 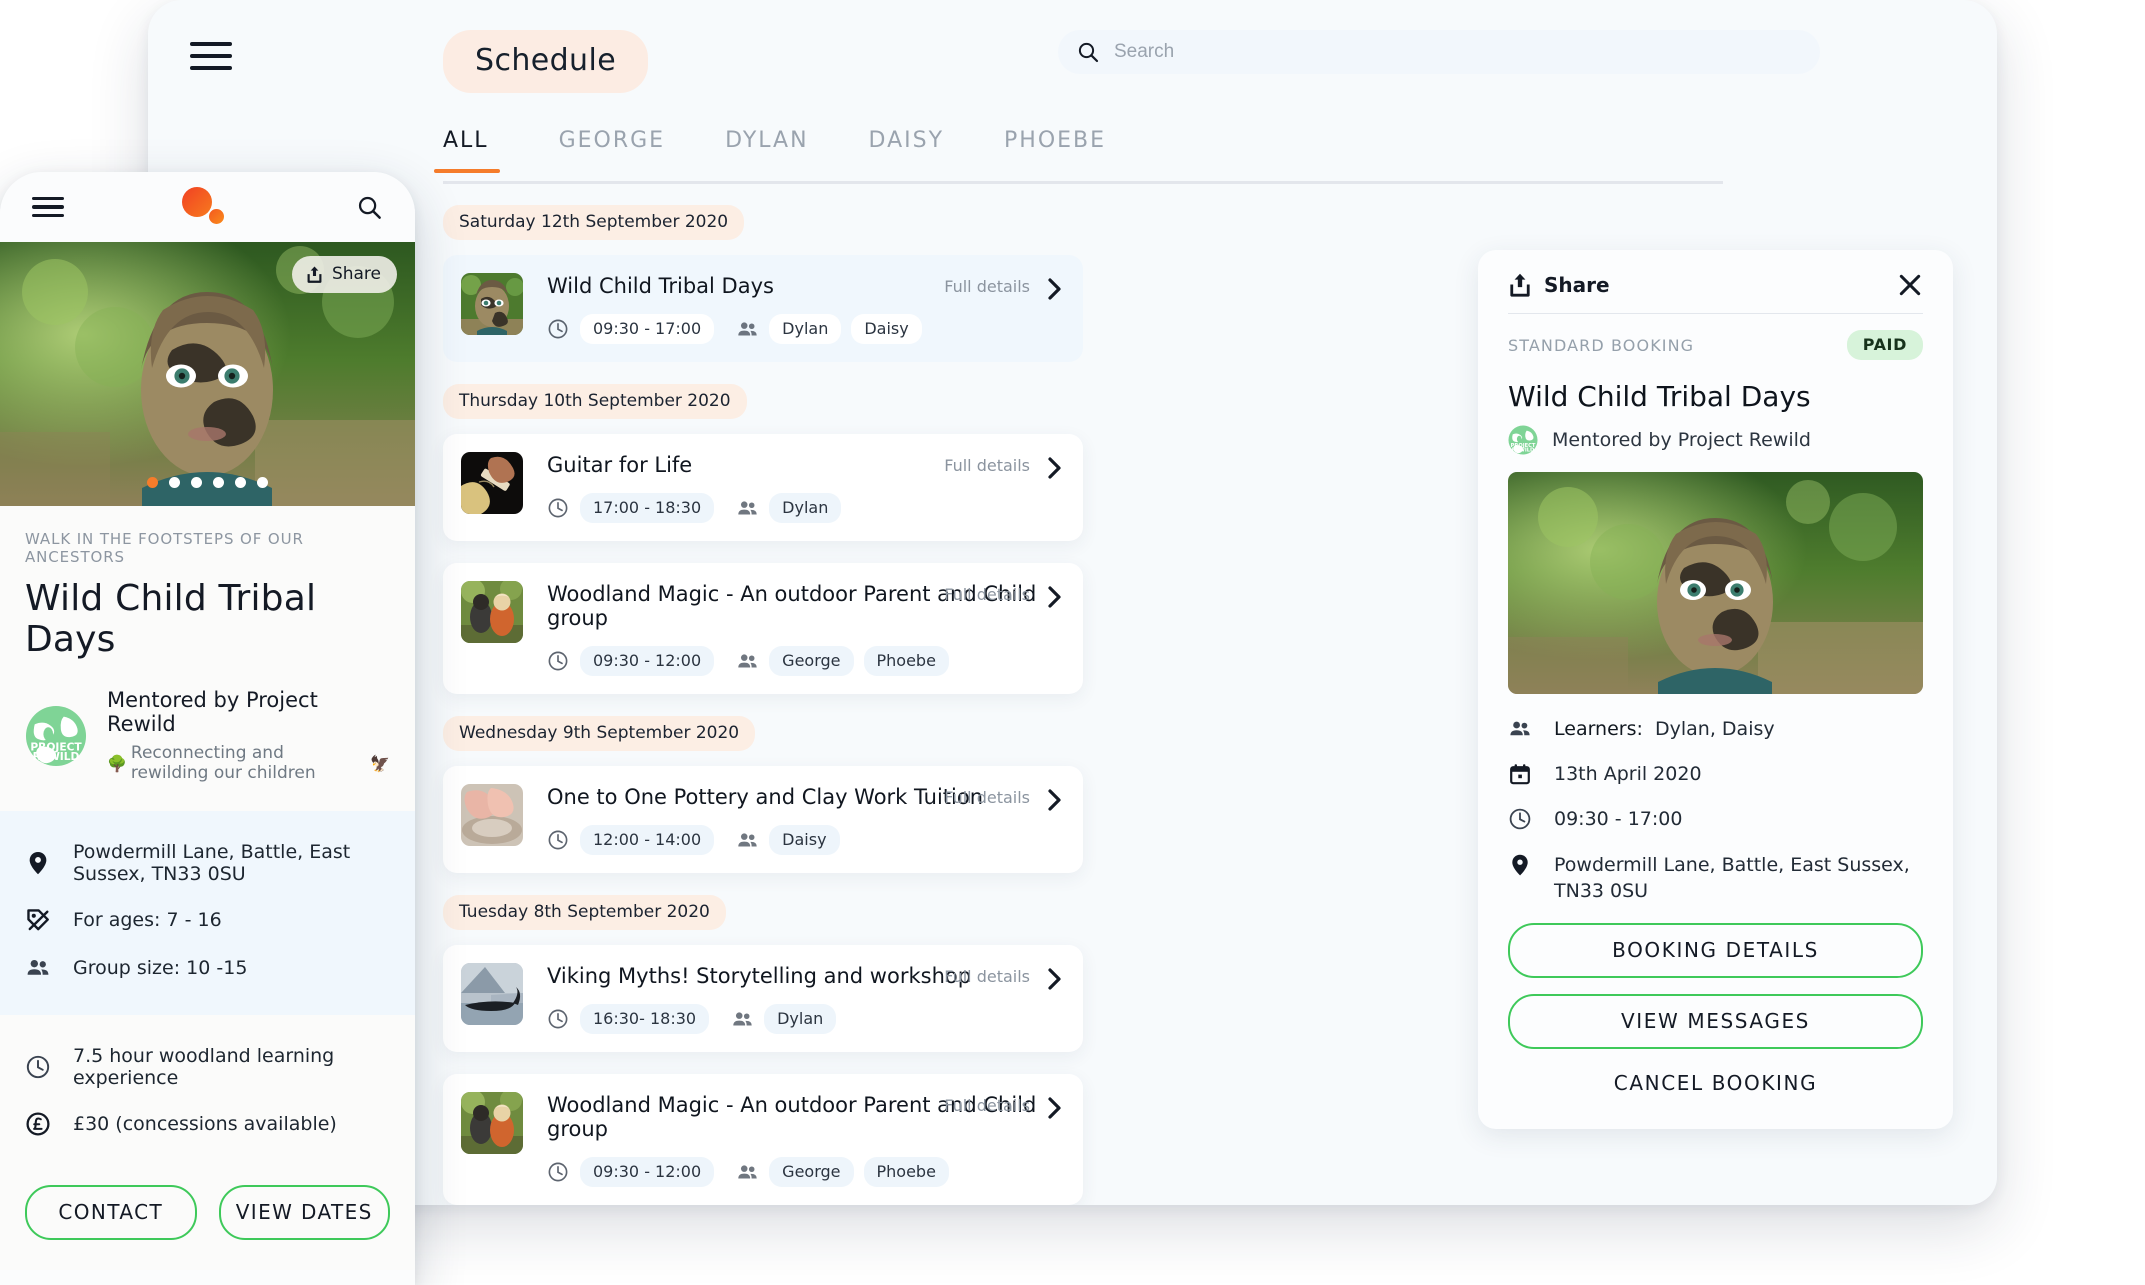 What do you see at coordinates (645, 1019) in the screenshot?
I see `event-time-chip: 16:30- 18:30` at bounding box center [645, 1019].